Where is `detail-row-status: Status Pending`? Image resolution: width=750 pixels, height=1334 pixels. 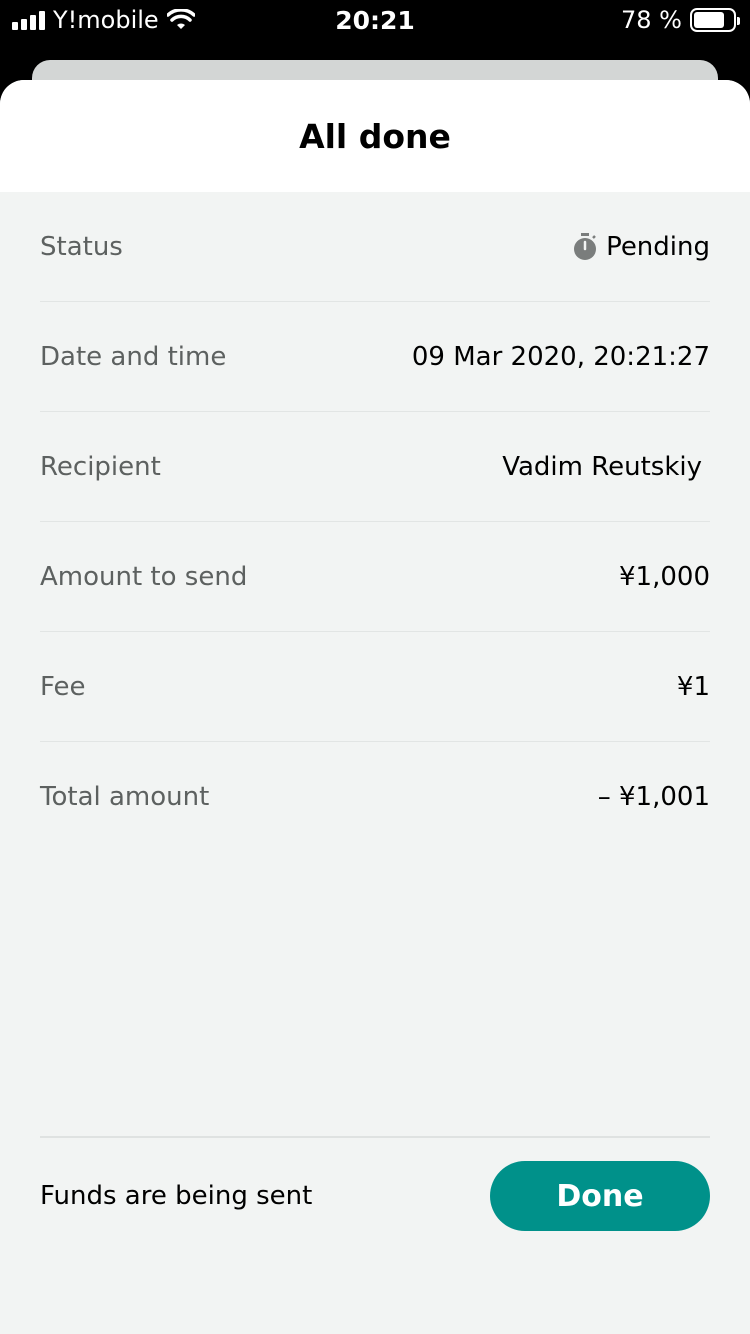 detail-row-status: Status Pending is located at coordinates (375, 247).